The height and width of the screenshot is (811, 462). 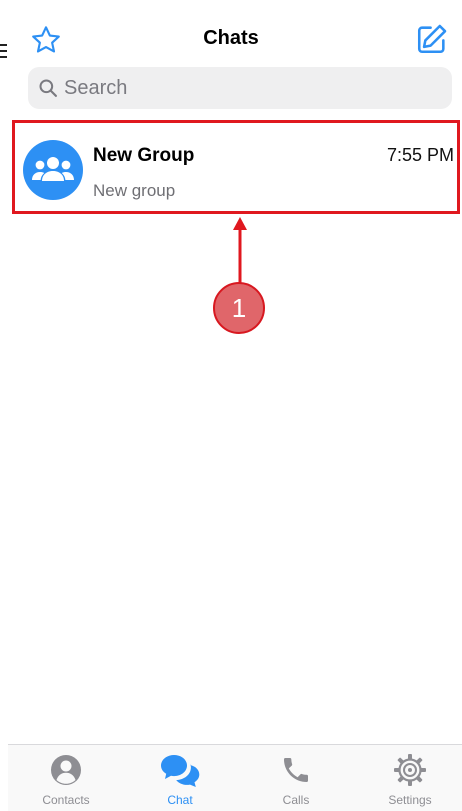 I want to click on tab-label: Contacts, so click(x=66, y=800).